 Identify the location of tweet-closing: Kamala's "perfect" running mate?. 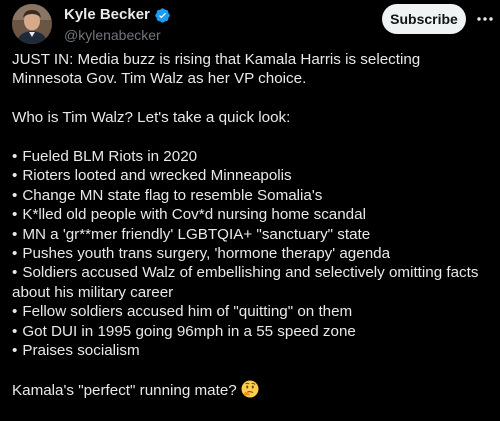
(252, 390).